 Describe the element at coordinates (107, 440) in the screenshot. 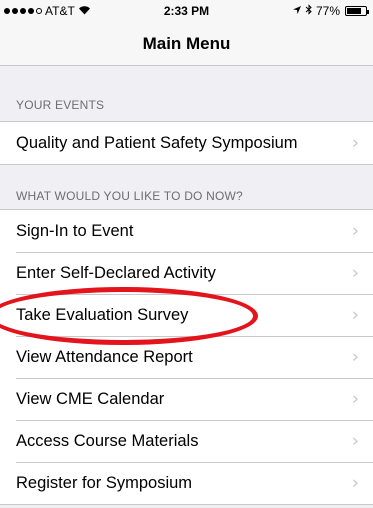

I see `action-label: Access Course Materials` at that location.